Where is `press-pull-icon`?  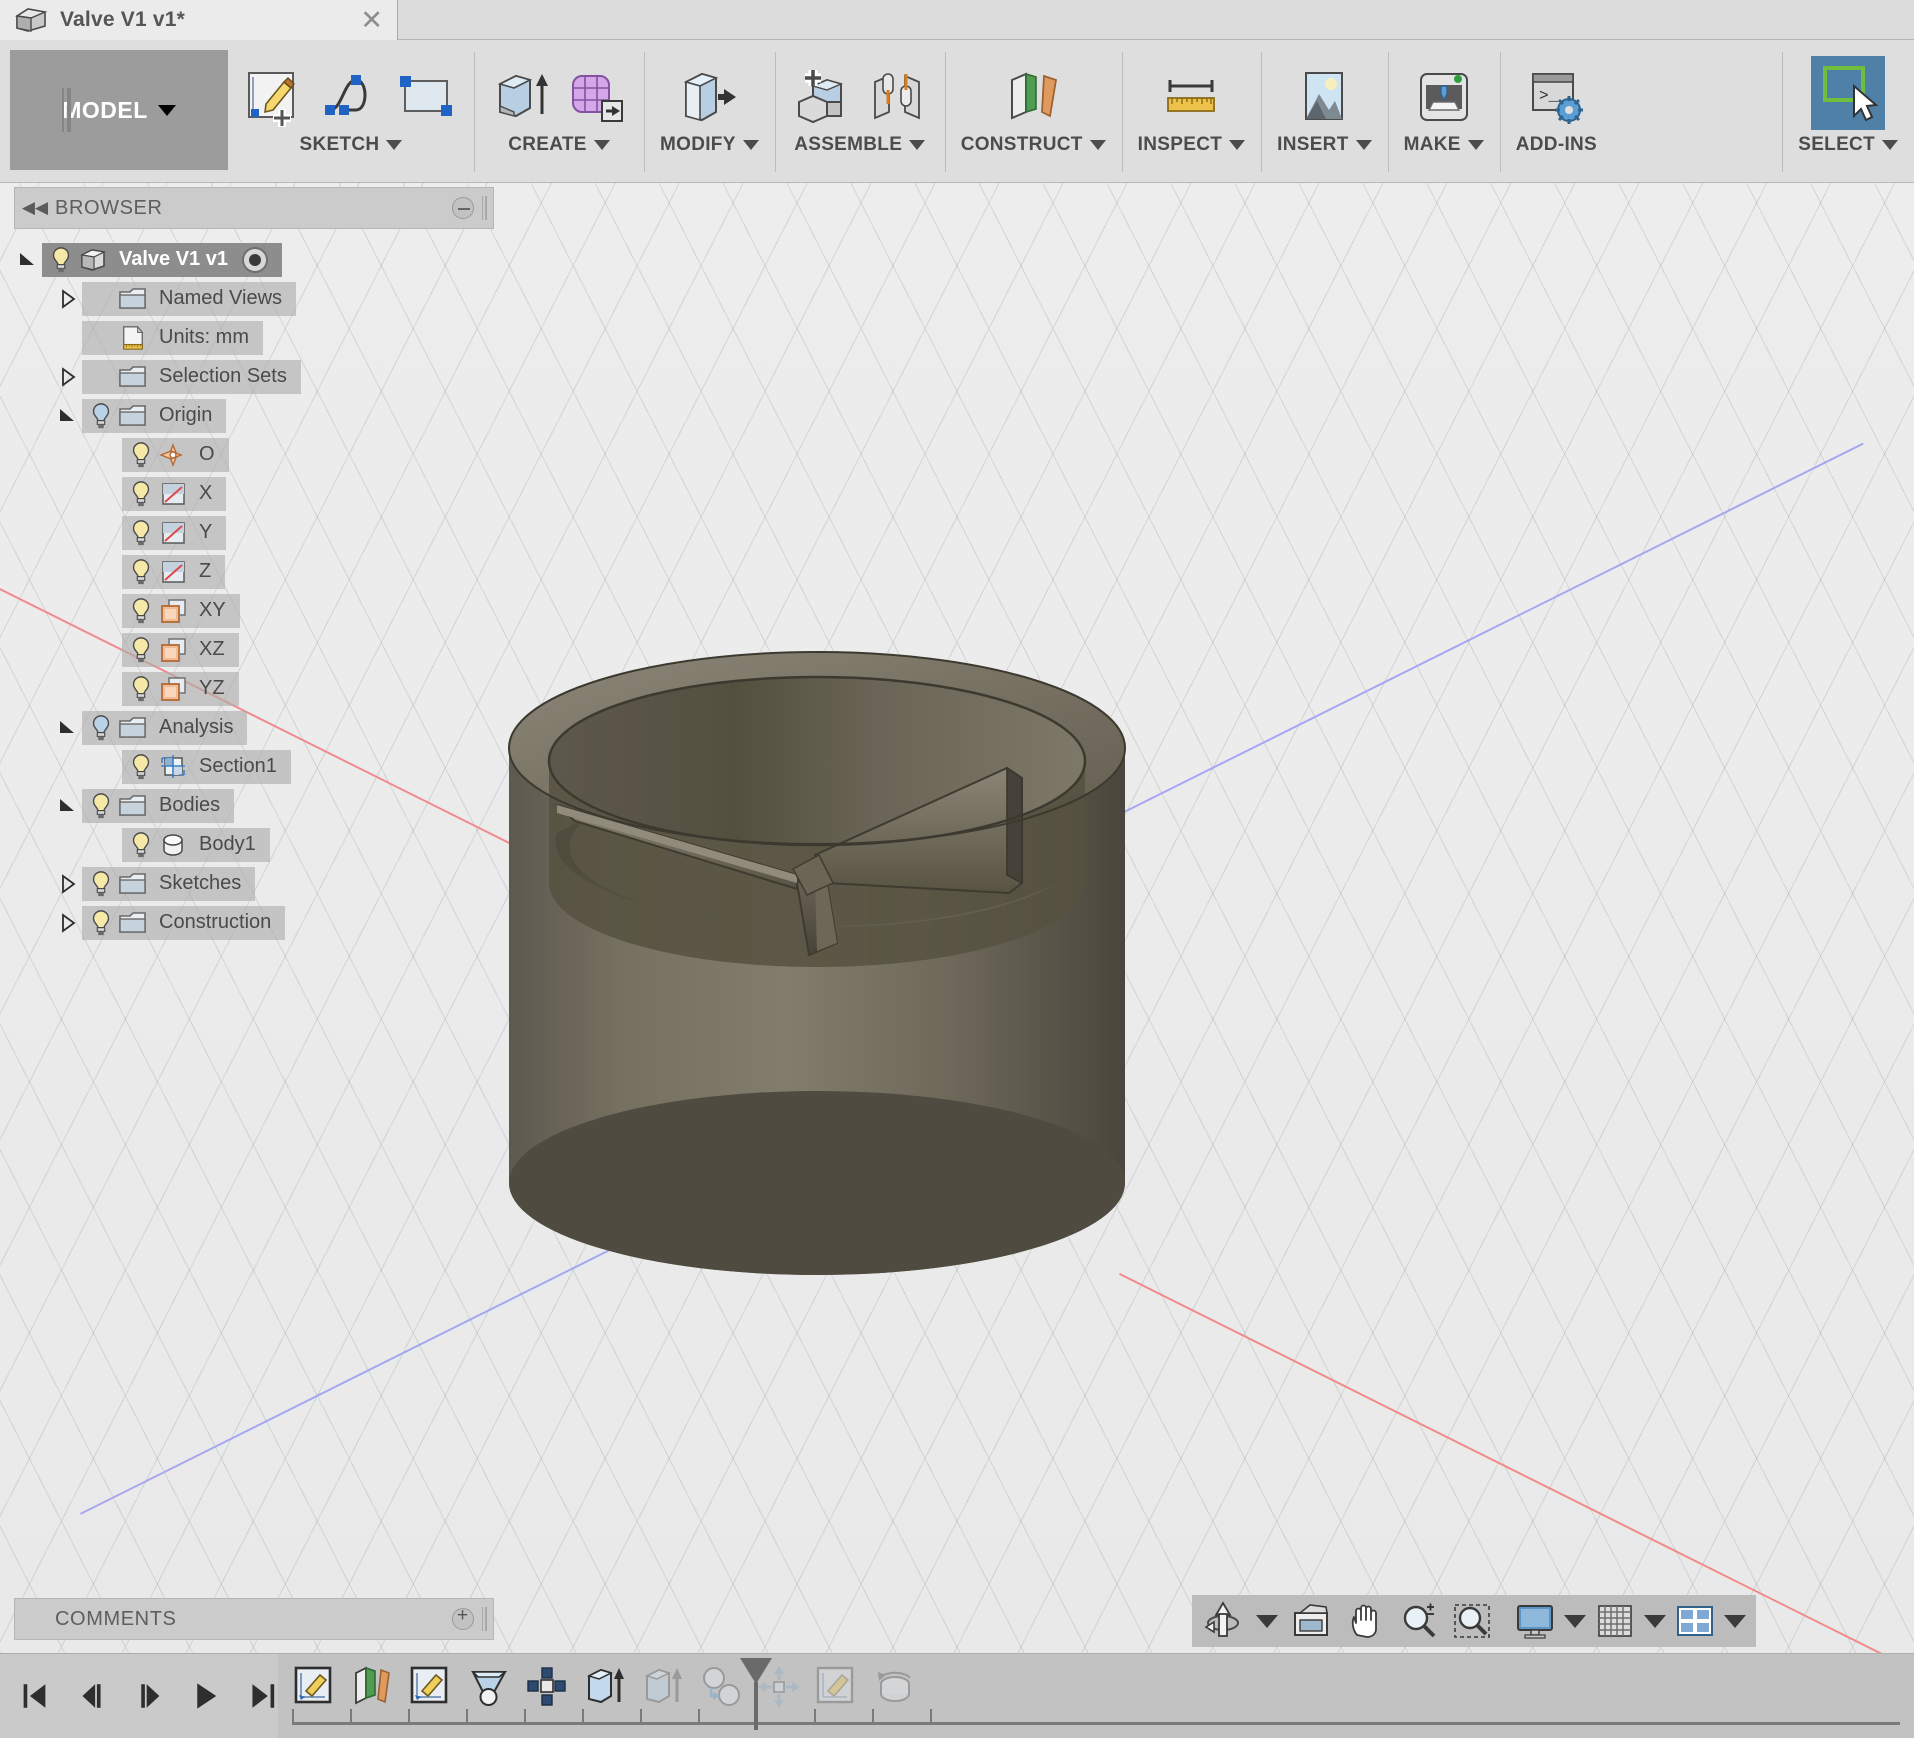
press-pull-icon is located at coordinates (709, 99).